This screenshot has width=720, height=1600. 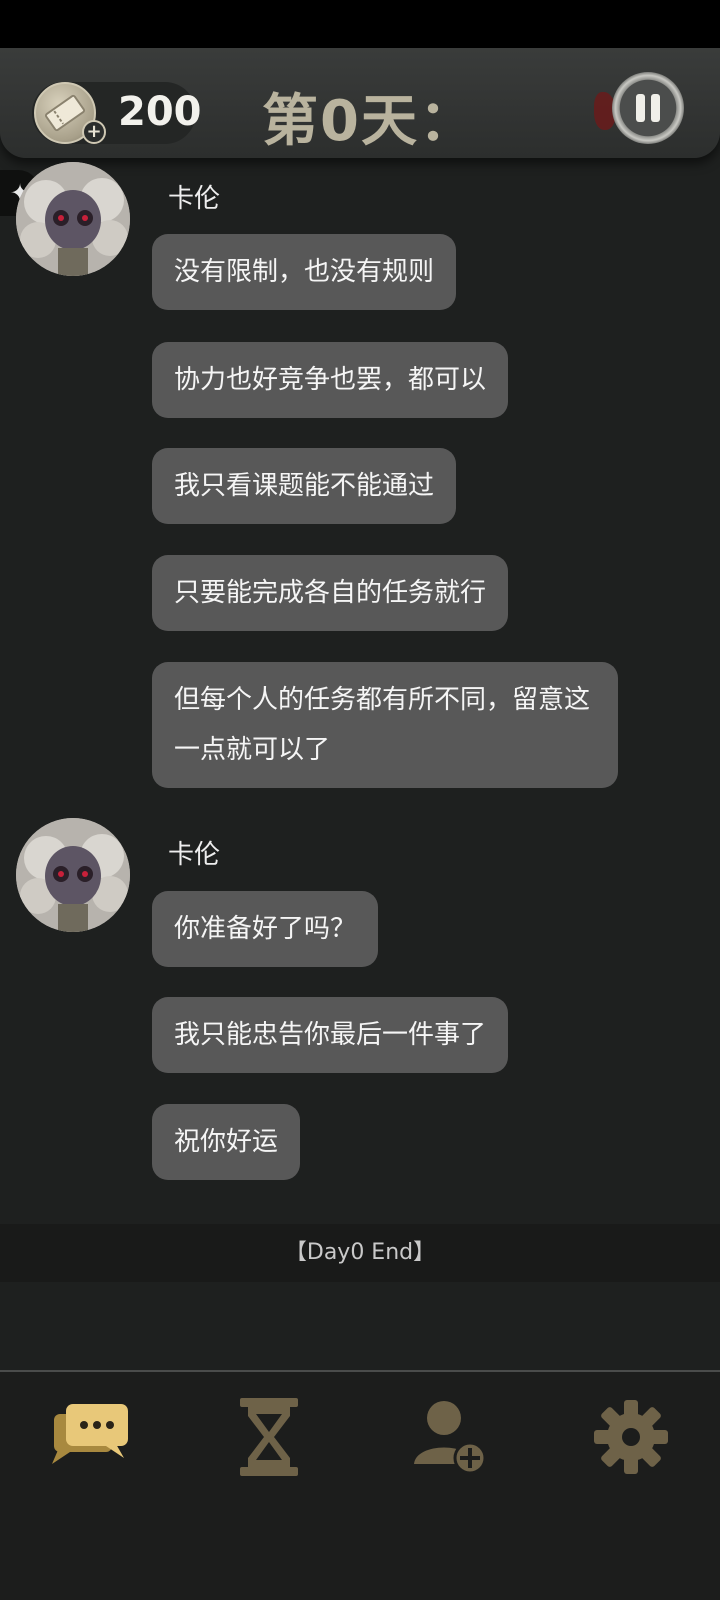 I want to click on message-bubble: 但每个人的任务都有所不同，留意这一点就可以了, so click(x=385, y=725).